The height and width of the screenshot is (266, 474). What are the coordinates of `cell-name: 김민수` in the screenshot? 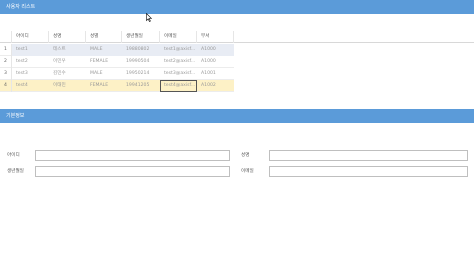 It's located at (67, 74).